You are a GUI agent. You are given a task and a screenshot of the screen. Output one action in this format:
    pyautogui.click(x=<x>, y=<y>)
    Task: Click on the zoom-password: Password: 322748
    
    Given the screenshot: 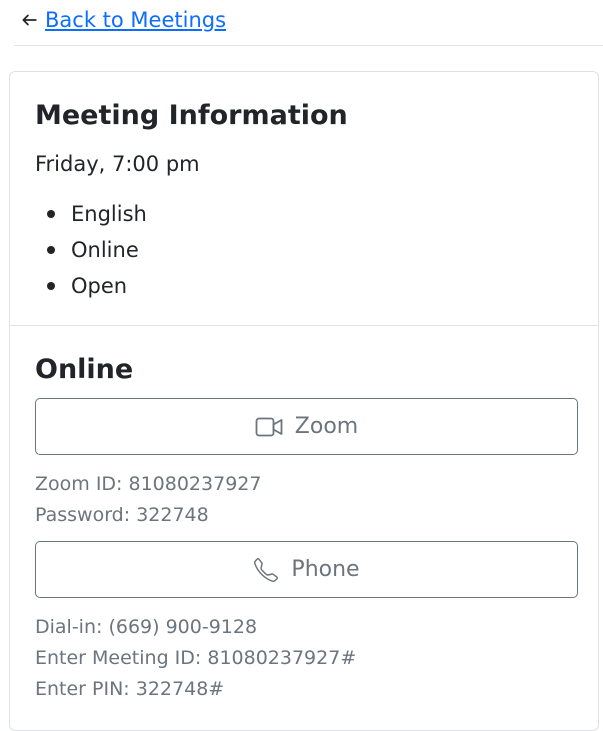 What is the action you would take?
    pyautogui.click(x=122, y=515)
    